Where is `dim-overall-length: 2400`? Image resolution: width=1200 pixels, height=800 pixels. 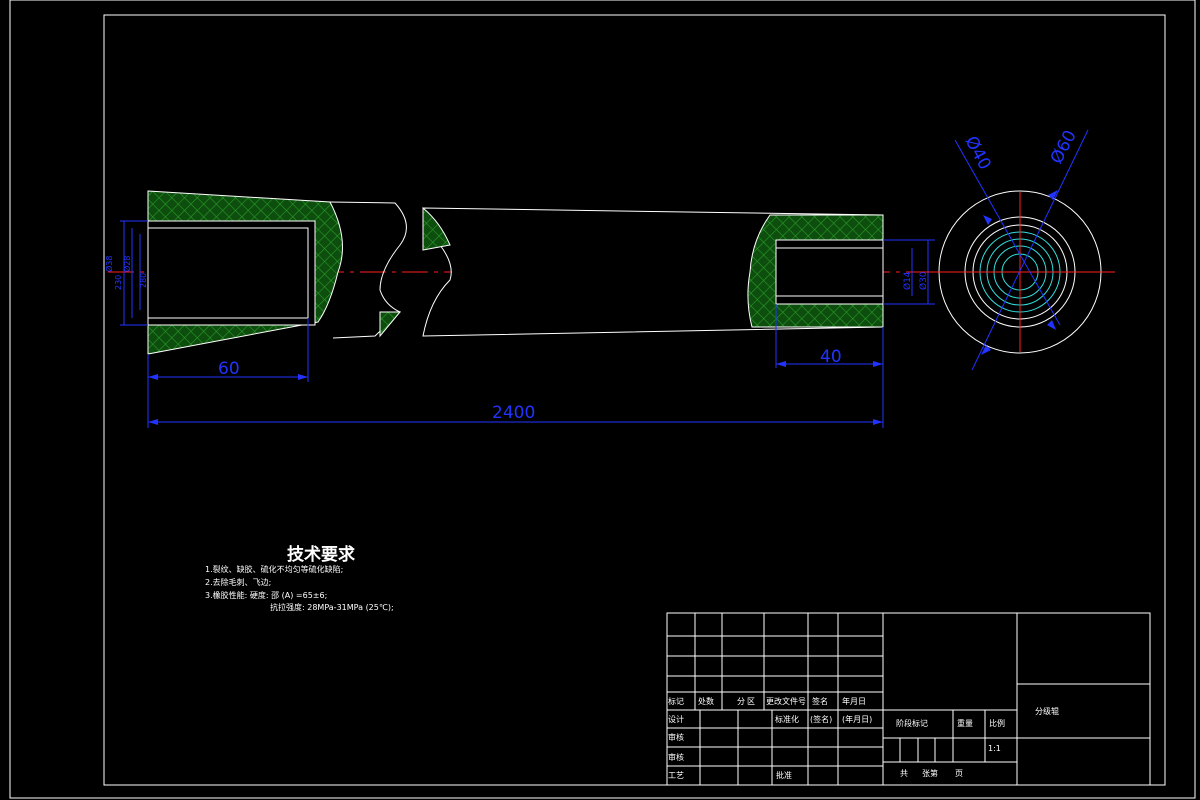
dim-overall-length: 2400 is located at coordinates (513, 413).